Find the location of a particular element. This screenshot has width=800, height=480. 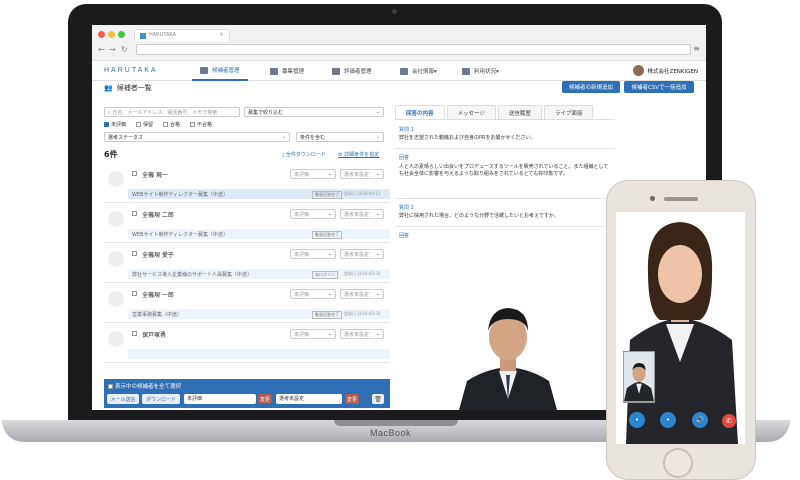

nav-usage: 利用状況▾ is located at coordinates (480, 71).